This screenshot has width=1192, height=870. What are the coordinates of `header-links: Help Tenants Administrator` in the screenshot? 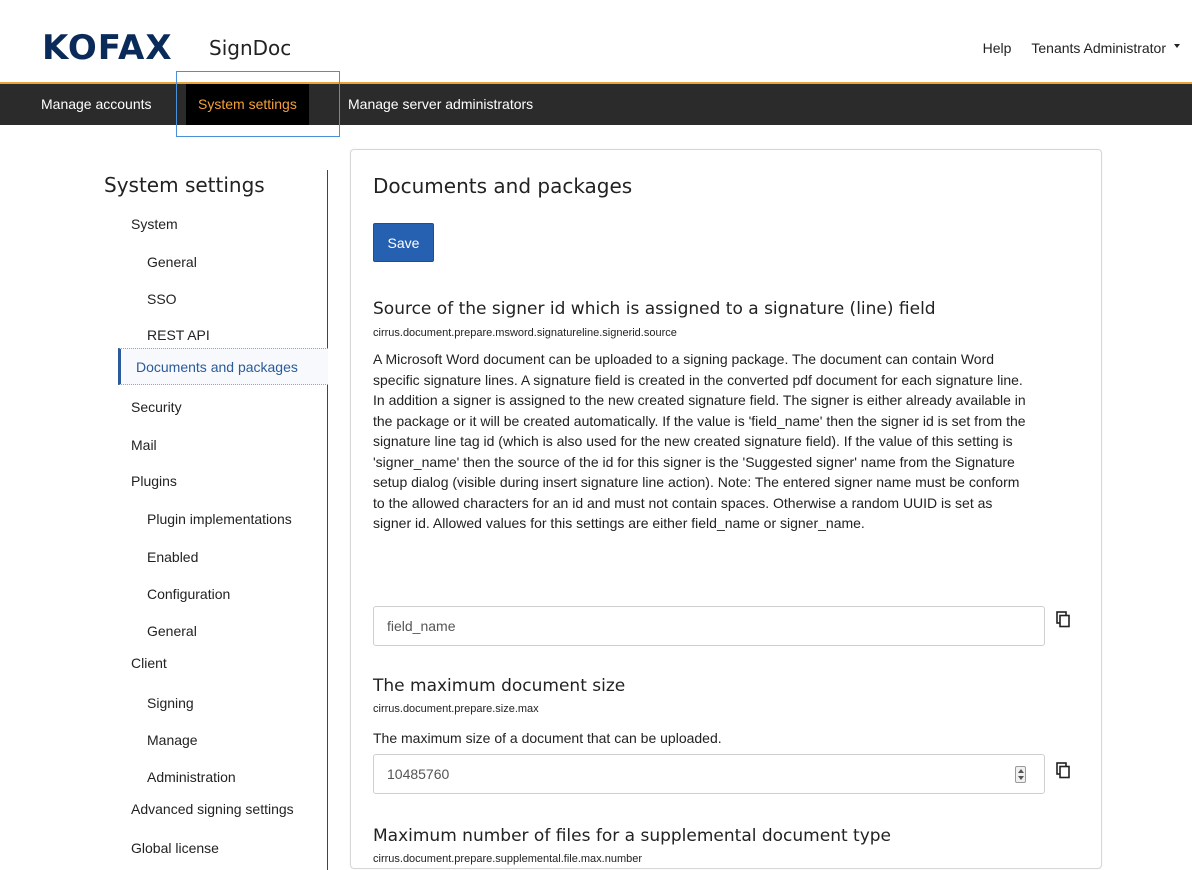 It's located at (1081, 48).